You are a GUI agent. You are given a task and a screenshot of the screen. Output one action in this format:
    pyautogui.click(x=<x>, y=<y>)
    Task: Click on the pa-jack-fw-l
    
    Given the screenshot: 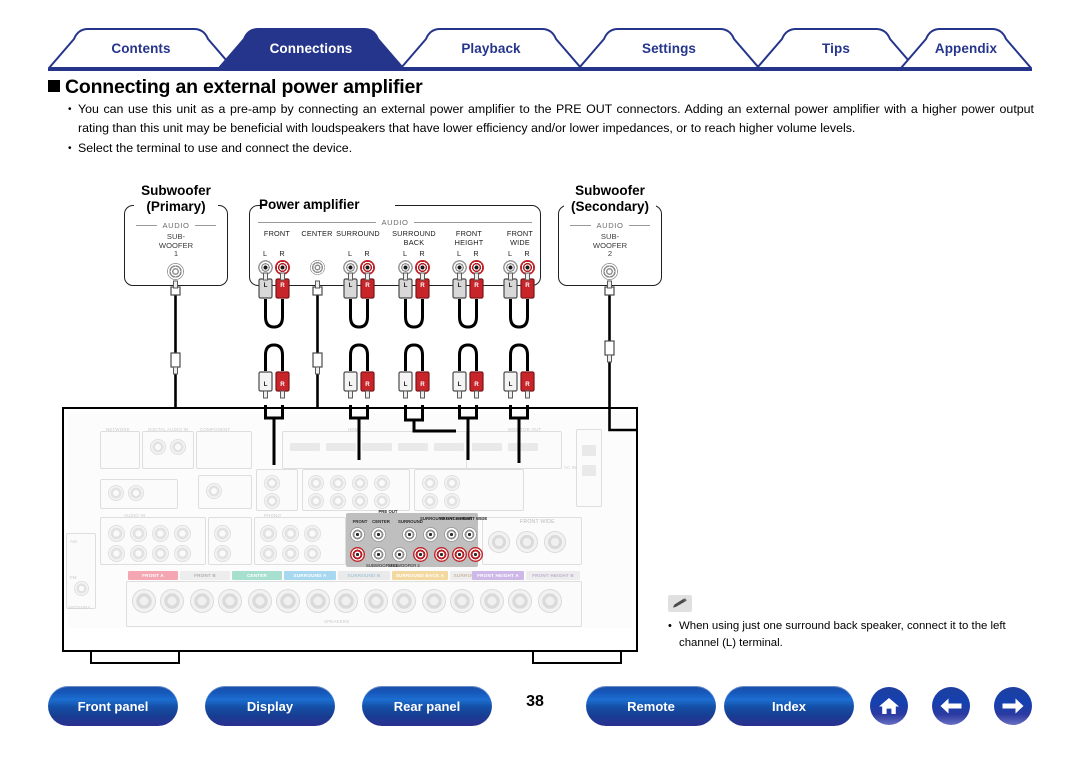 What is the action you would take?
    pyautogui.click(x=510, y=267)
    